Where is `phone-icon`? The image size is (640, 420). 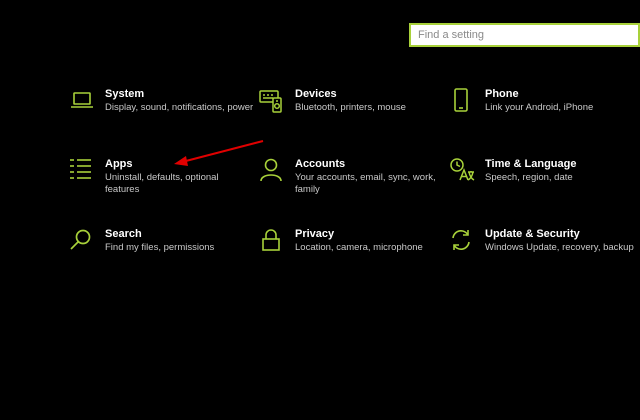
phone-icon is located at coordinates (462, 101).